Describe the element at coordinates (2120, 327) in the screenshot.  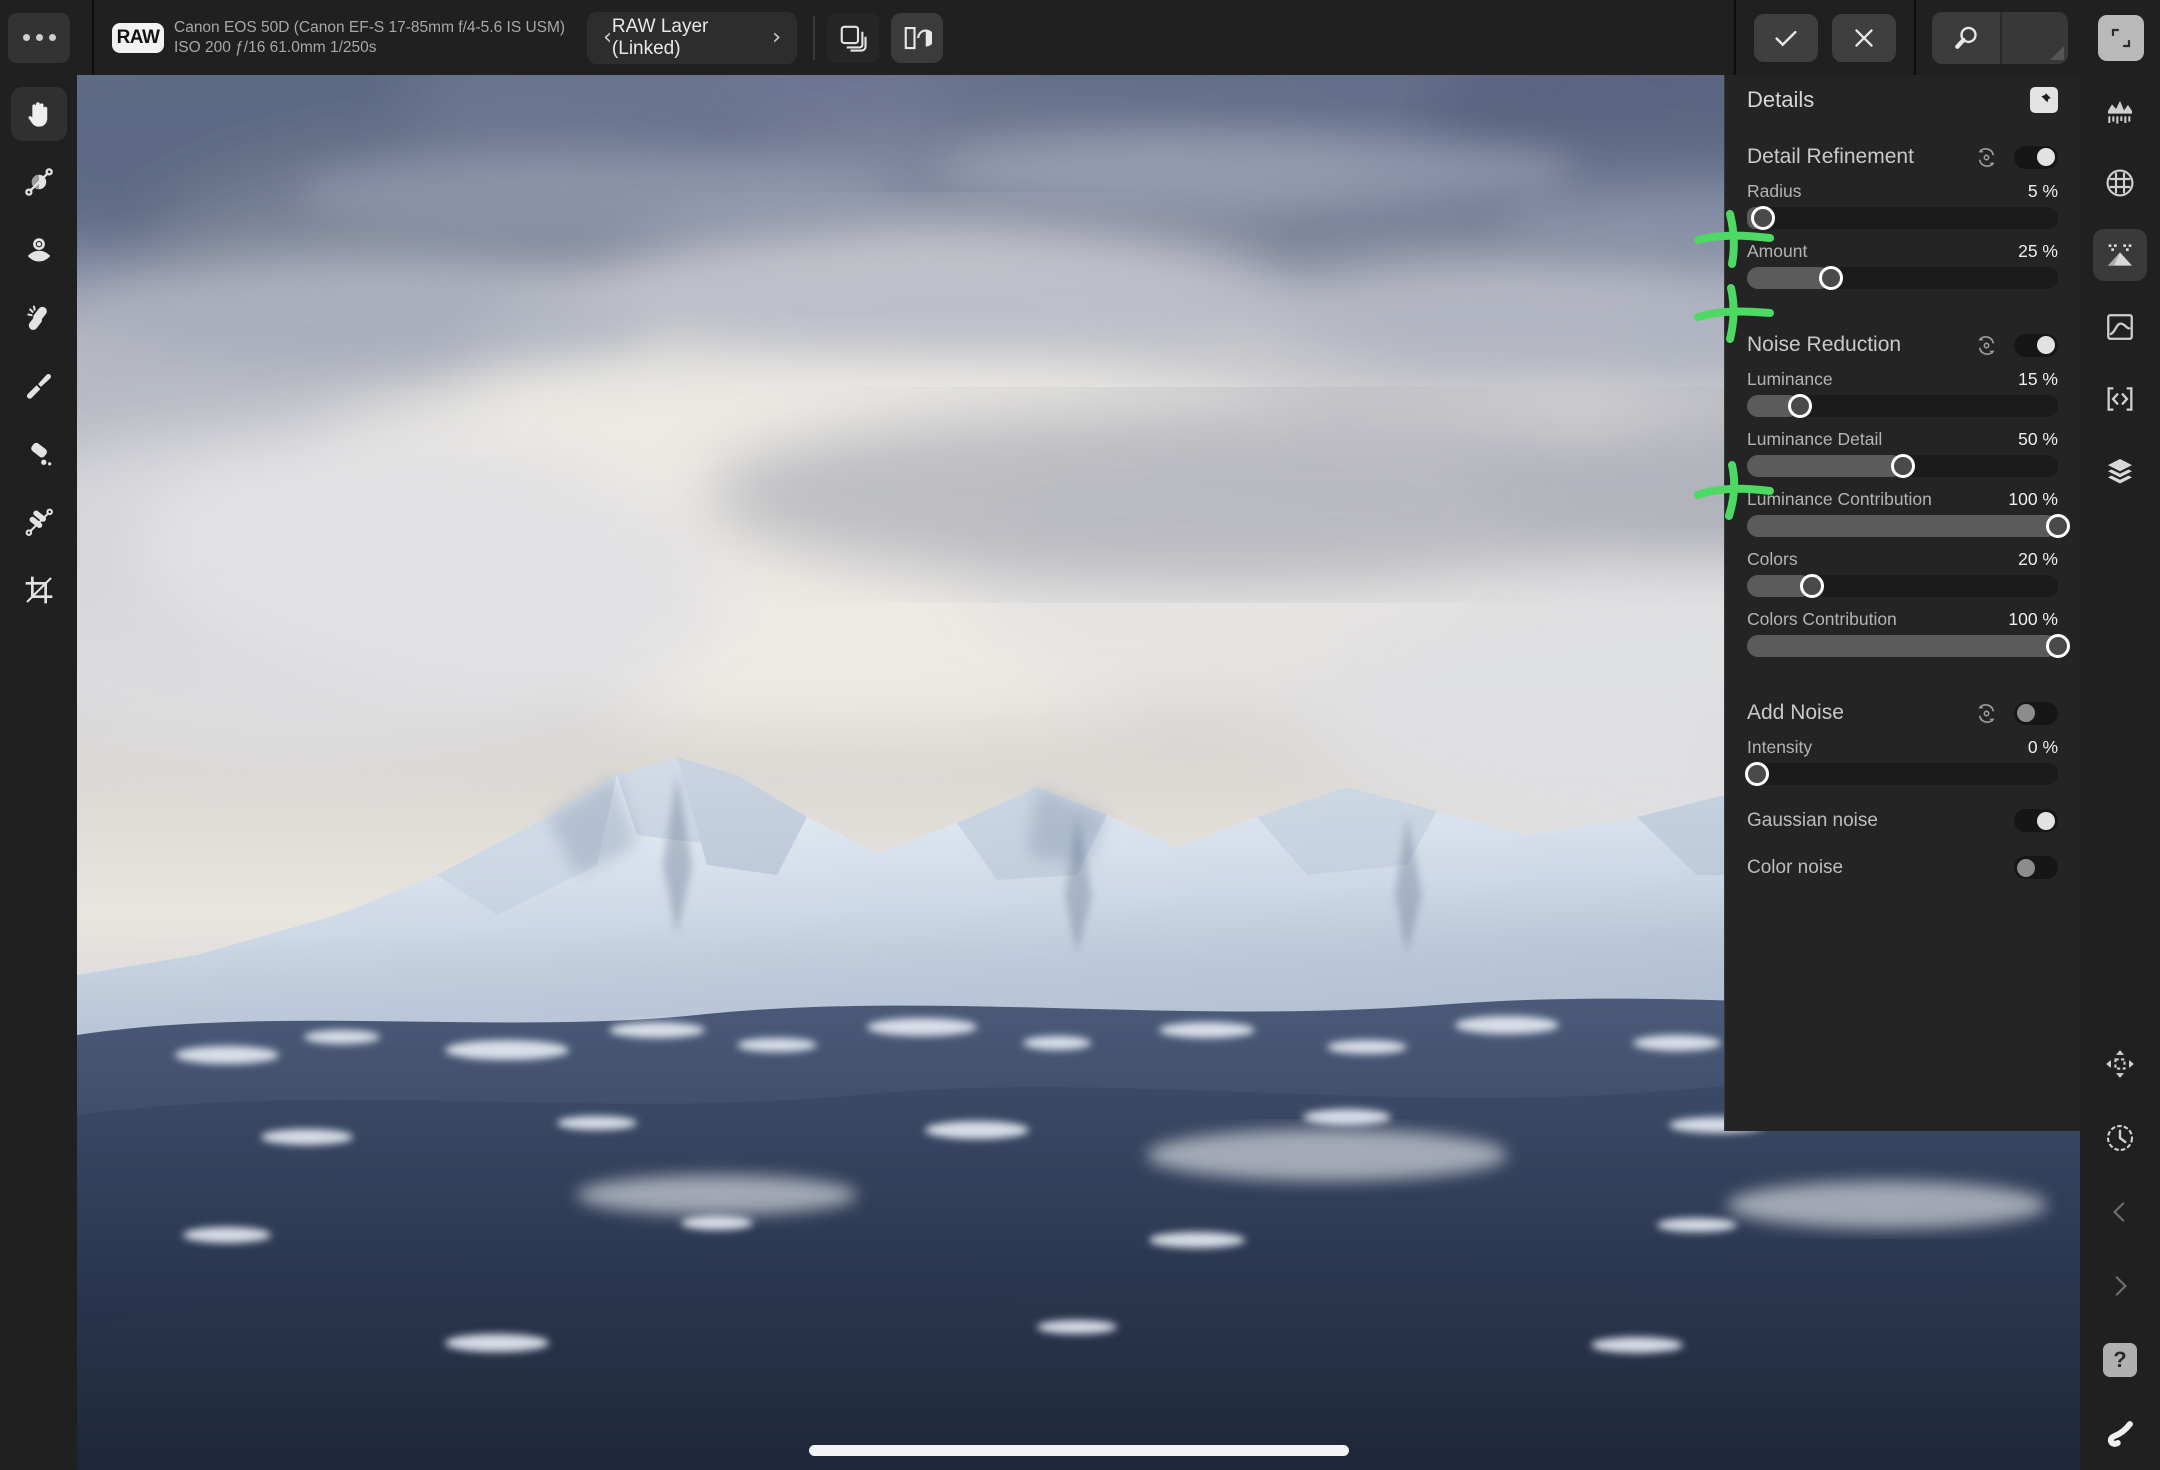
I see `sidebar-item-tone-curve-panel` at that location.